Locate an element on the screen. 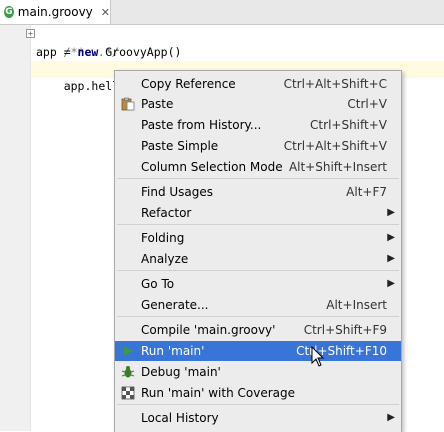  menu-item-shortcut: Ctrl+Shift+F10 is located at coordinates (341, 351).